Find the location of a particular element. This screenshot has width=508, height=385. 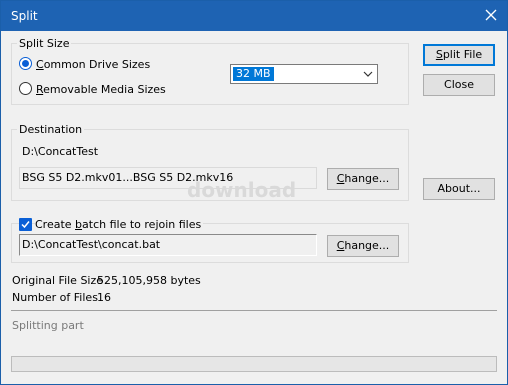

chevron-down-icon is located at coordinates (368, 74).